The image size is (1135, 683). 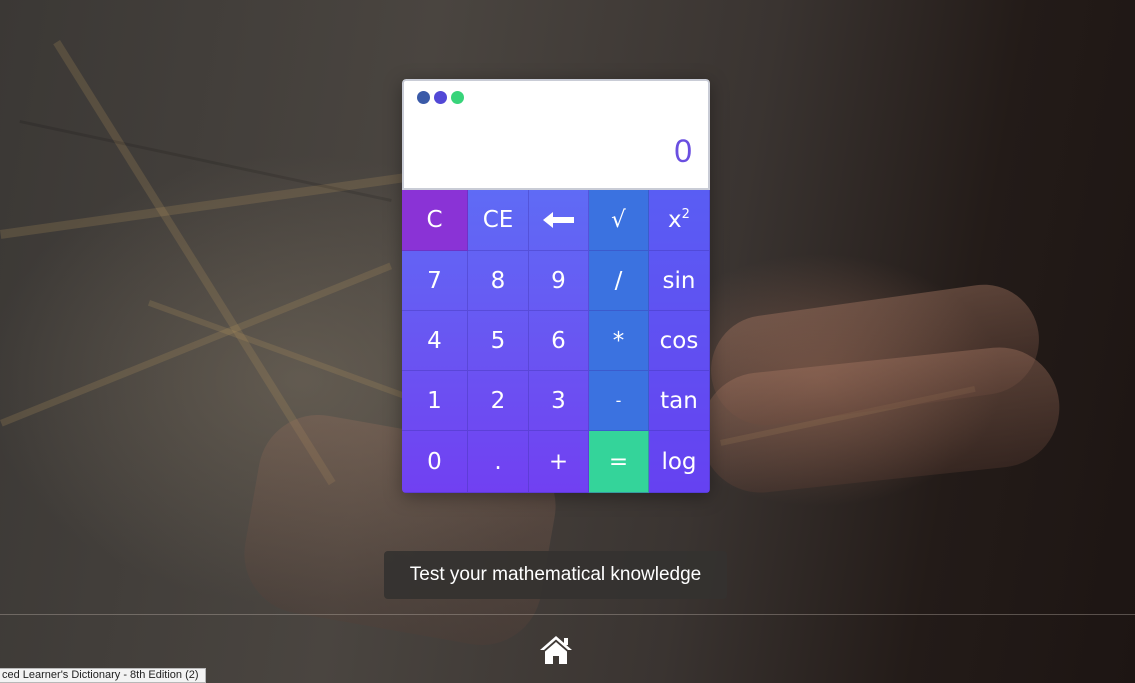 I want to click on key-1: 1, so click(x=435, y=401).